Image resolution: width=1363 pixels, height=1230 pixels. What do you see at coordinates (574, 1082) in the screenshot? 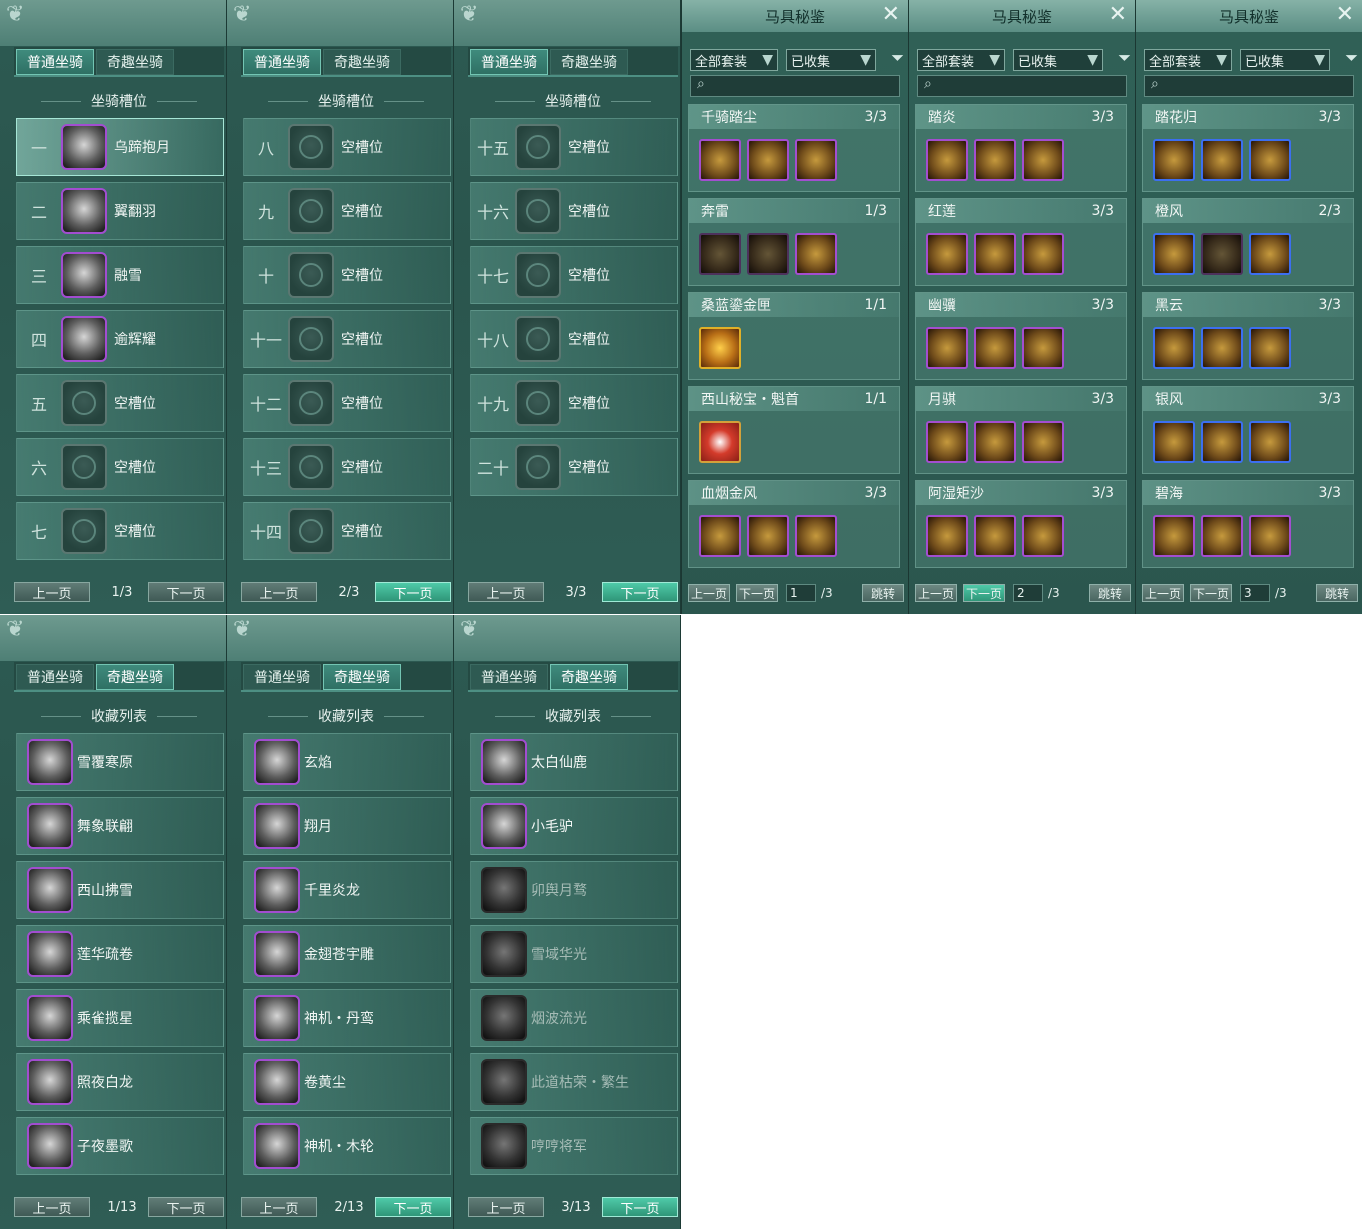
I see `collection-row: 此道枯荣・繁生` at bounding box center [574, 1082].